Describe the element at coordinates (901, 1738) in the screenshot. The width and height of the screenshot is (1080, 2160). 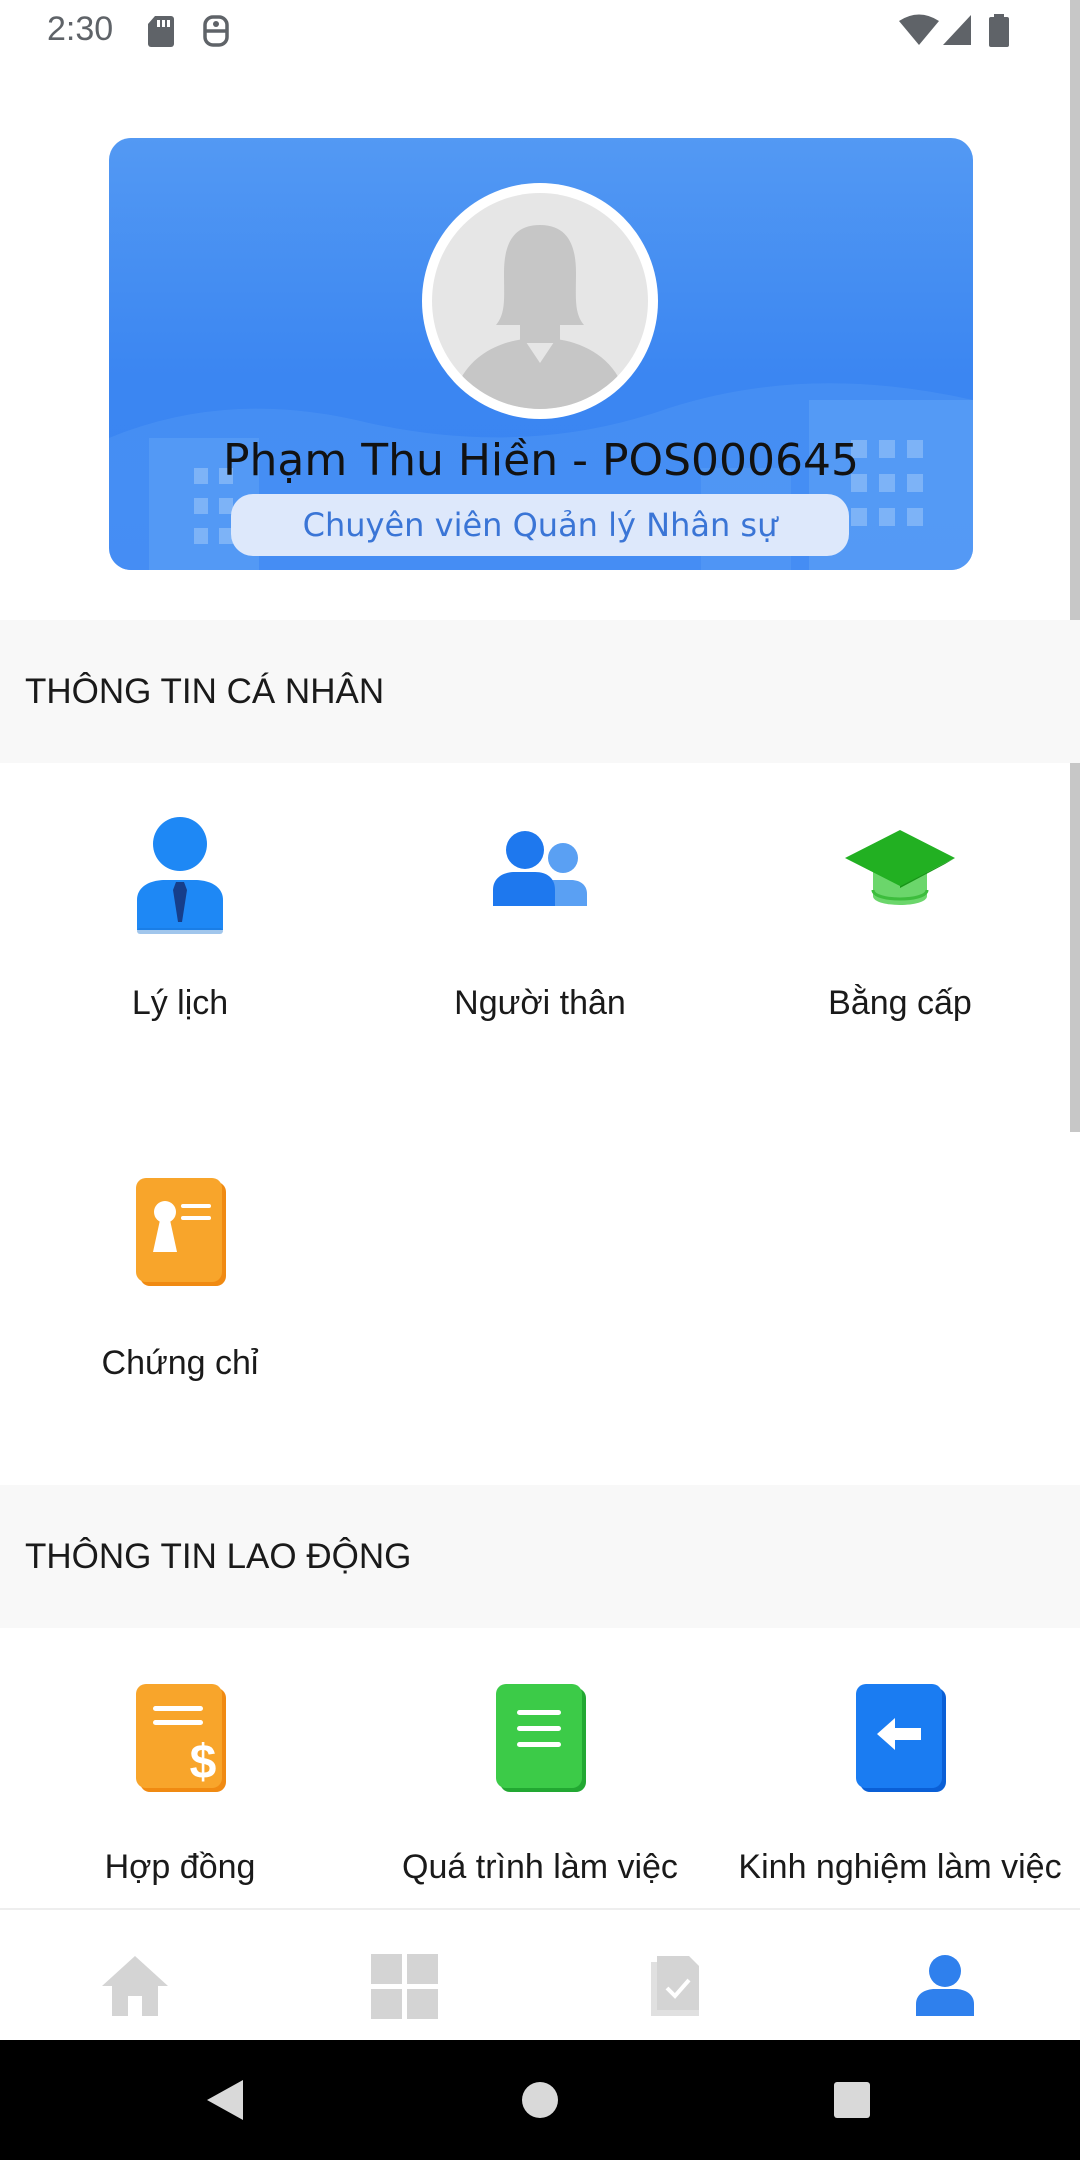
I see `experience-icon` at that location.